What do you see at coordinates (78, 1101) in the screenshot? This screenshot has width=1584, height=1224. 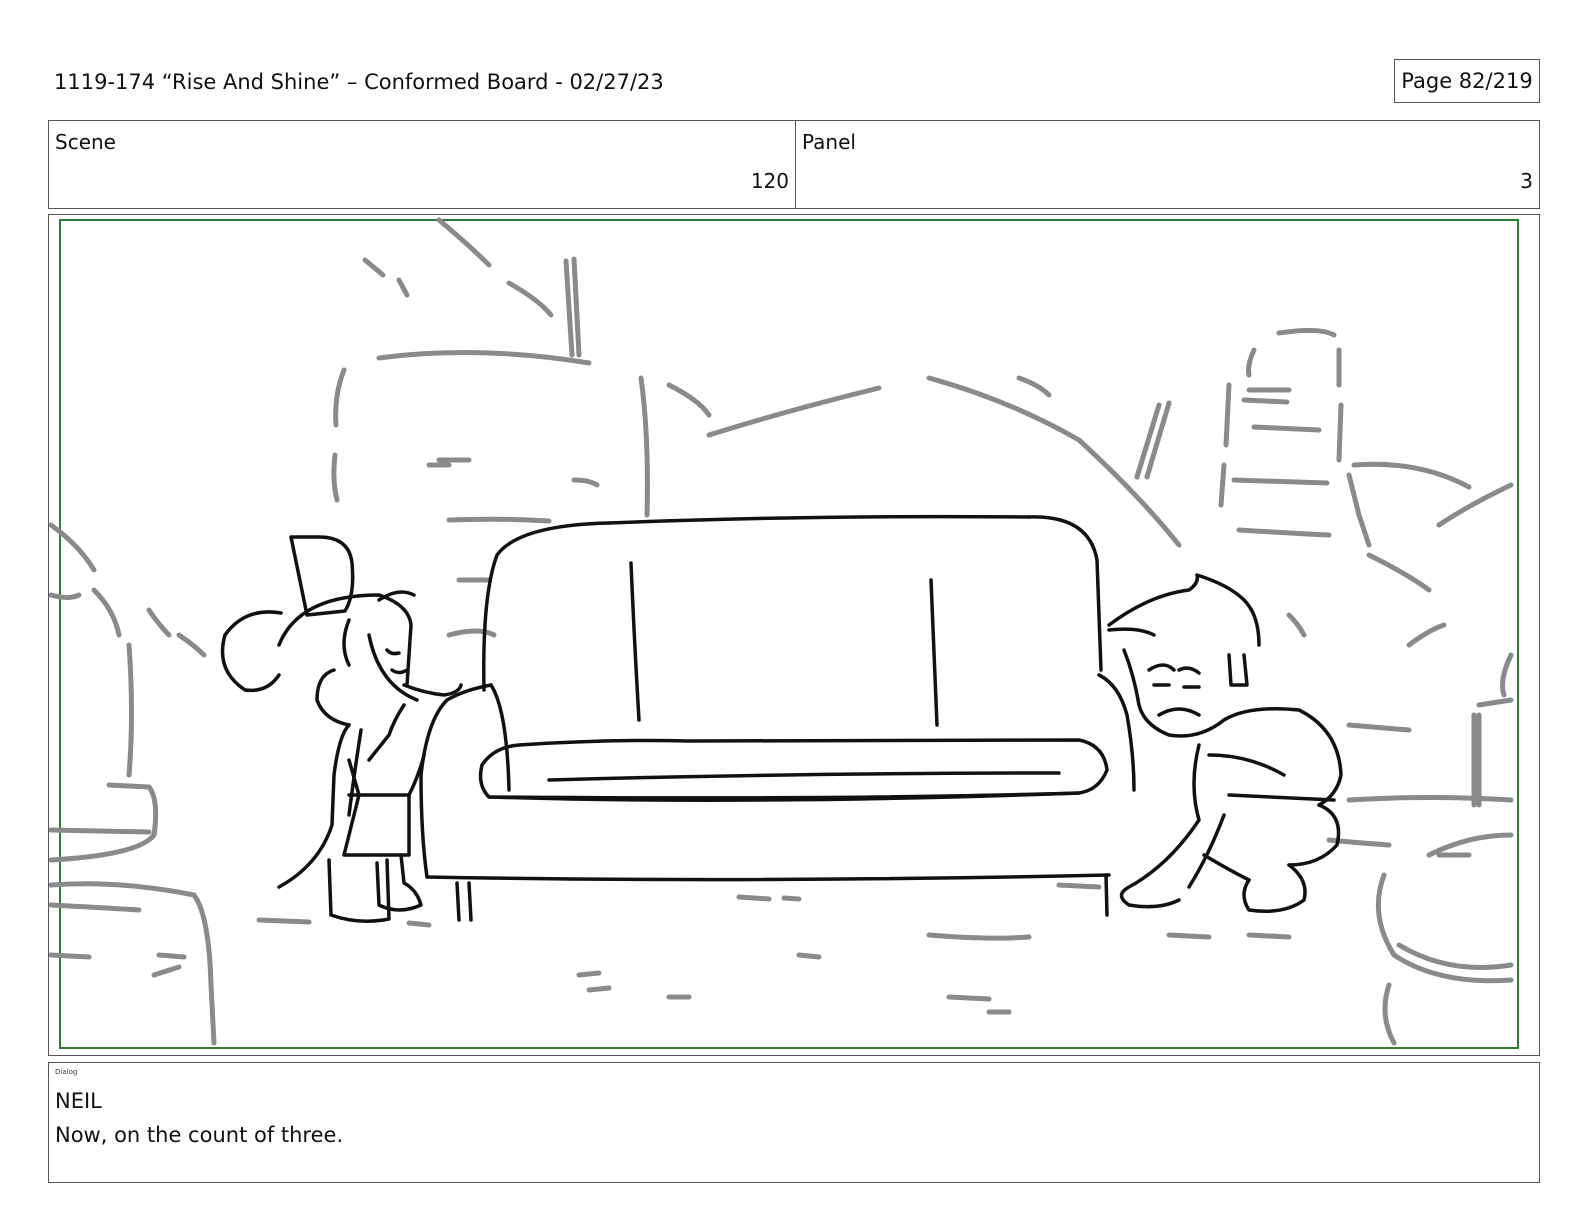 I see `dialog-speaker: NEIL` at bounding box center [78, 1101].